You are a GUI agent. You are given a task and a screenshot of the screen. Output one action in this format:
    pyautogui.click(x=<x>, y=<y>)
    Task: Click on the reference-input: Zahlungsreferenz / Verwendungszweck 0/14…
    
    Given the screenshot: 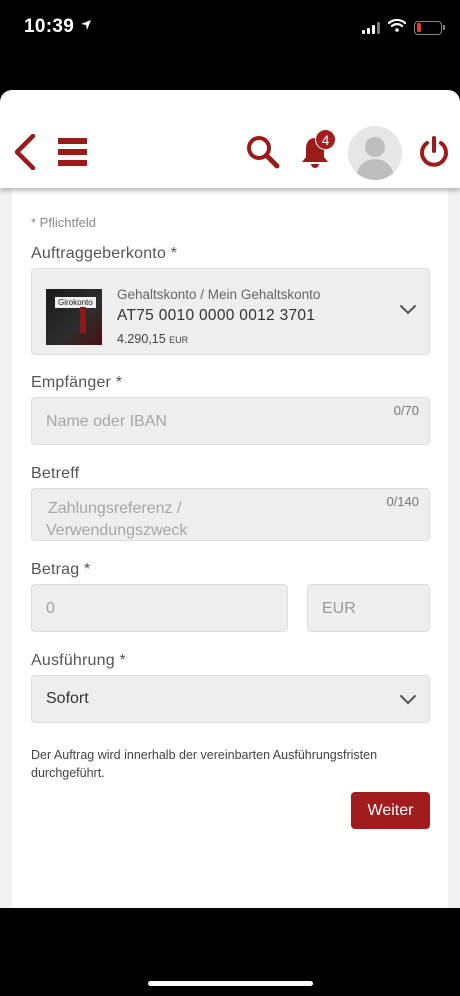 What is the action you would take?
    pyautogui.click(x=230, y=514)
    